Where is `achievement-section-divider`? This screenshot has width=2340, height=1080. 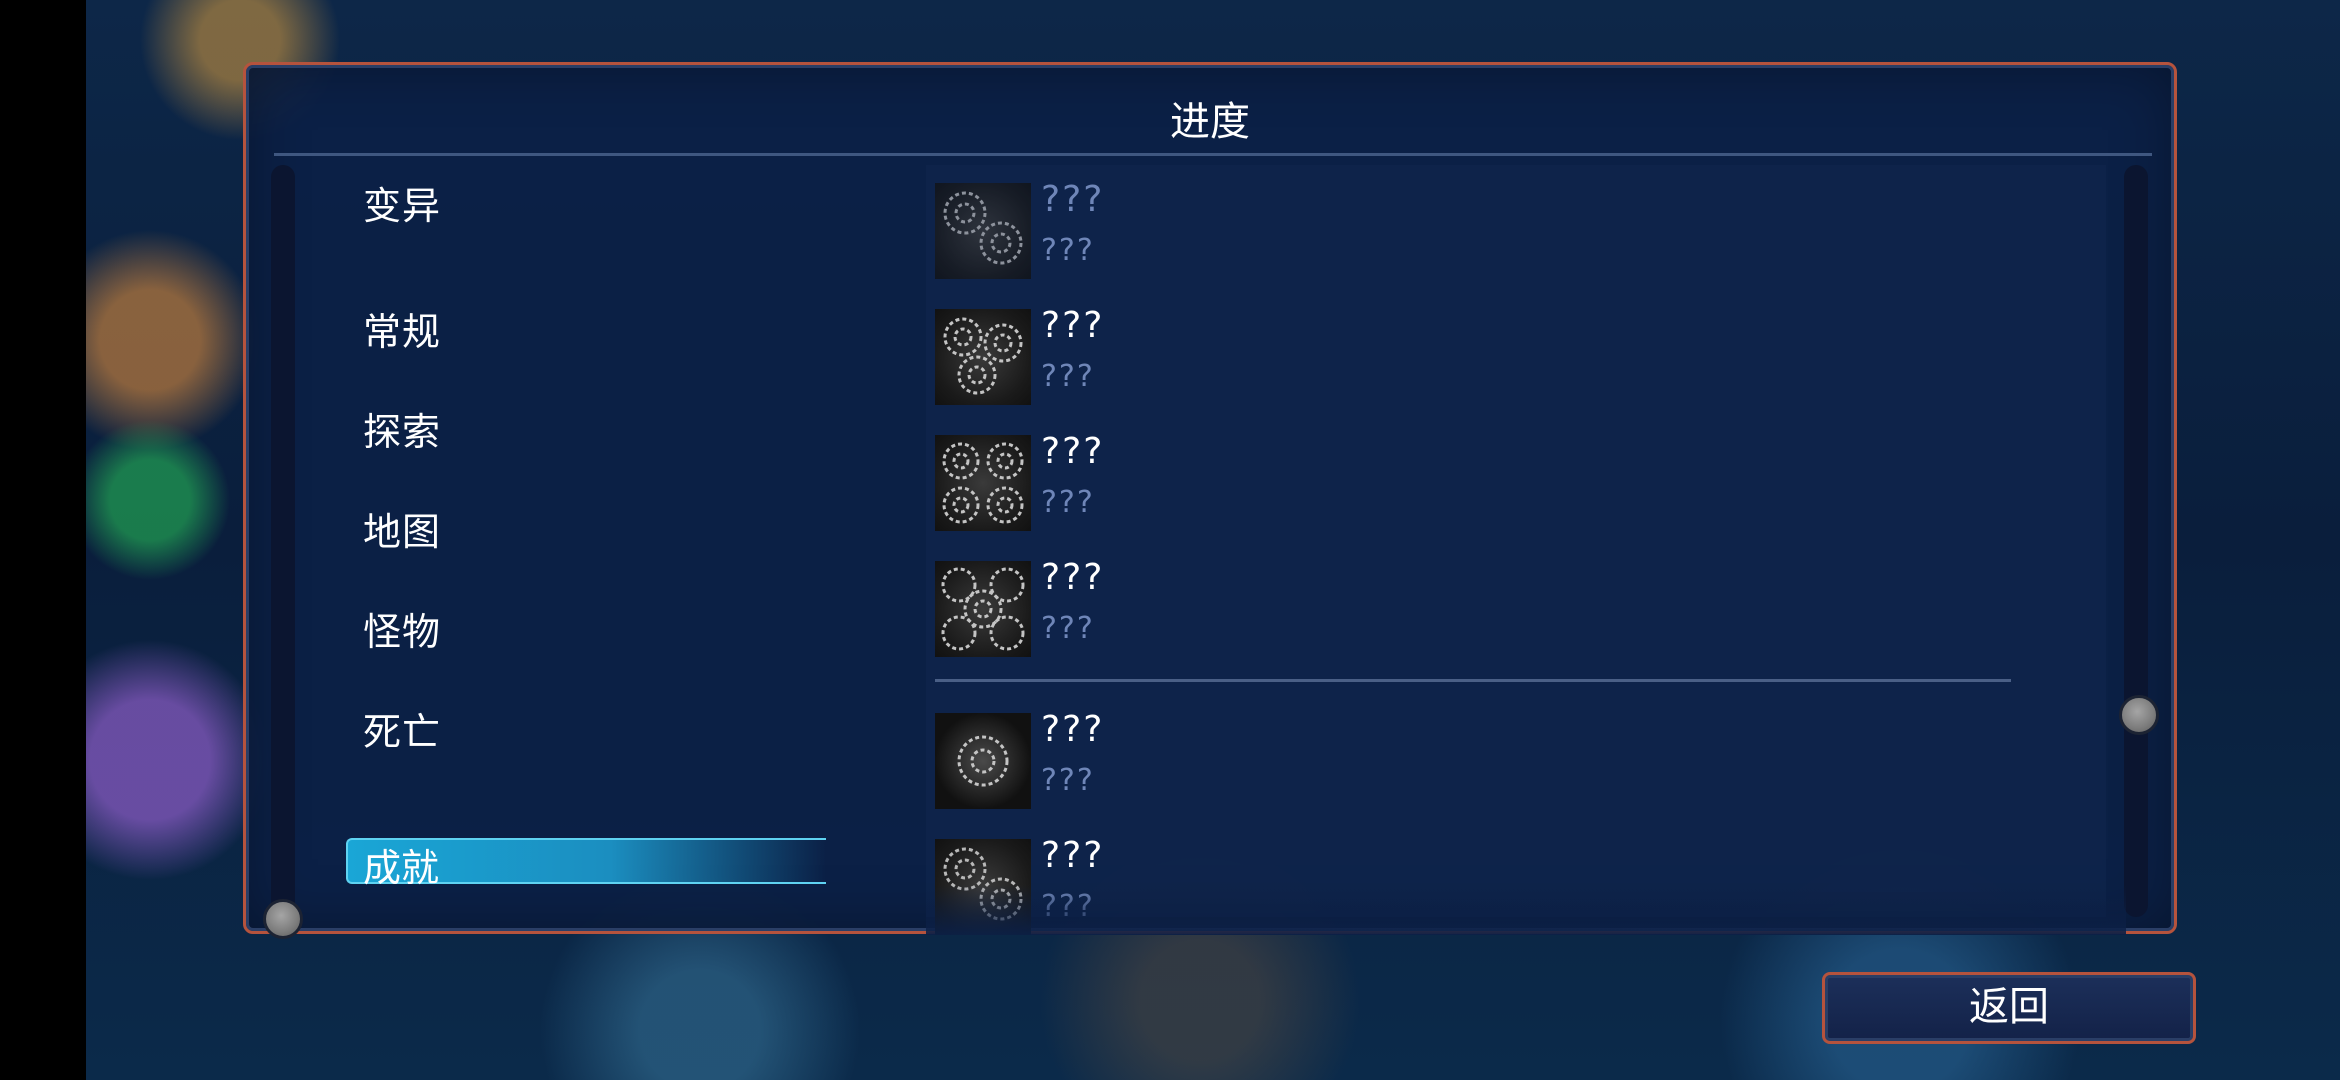 achievement-section-divider is located at coordinates (1473, 680).